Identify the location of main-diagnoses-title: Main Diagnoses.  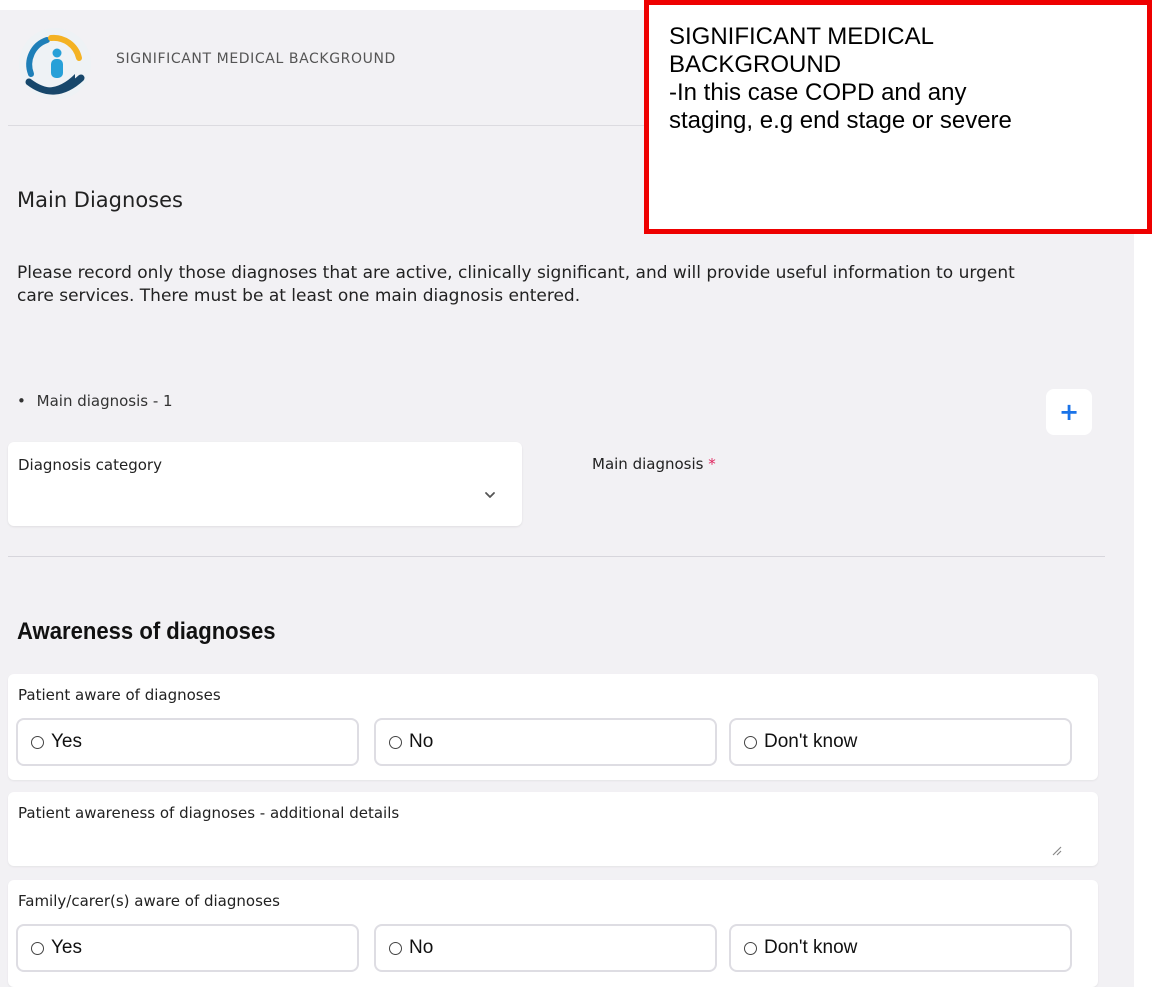
(100, 200).